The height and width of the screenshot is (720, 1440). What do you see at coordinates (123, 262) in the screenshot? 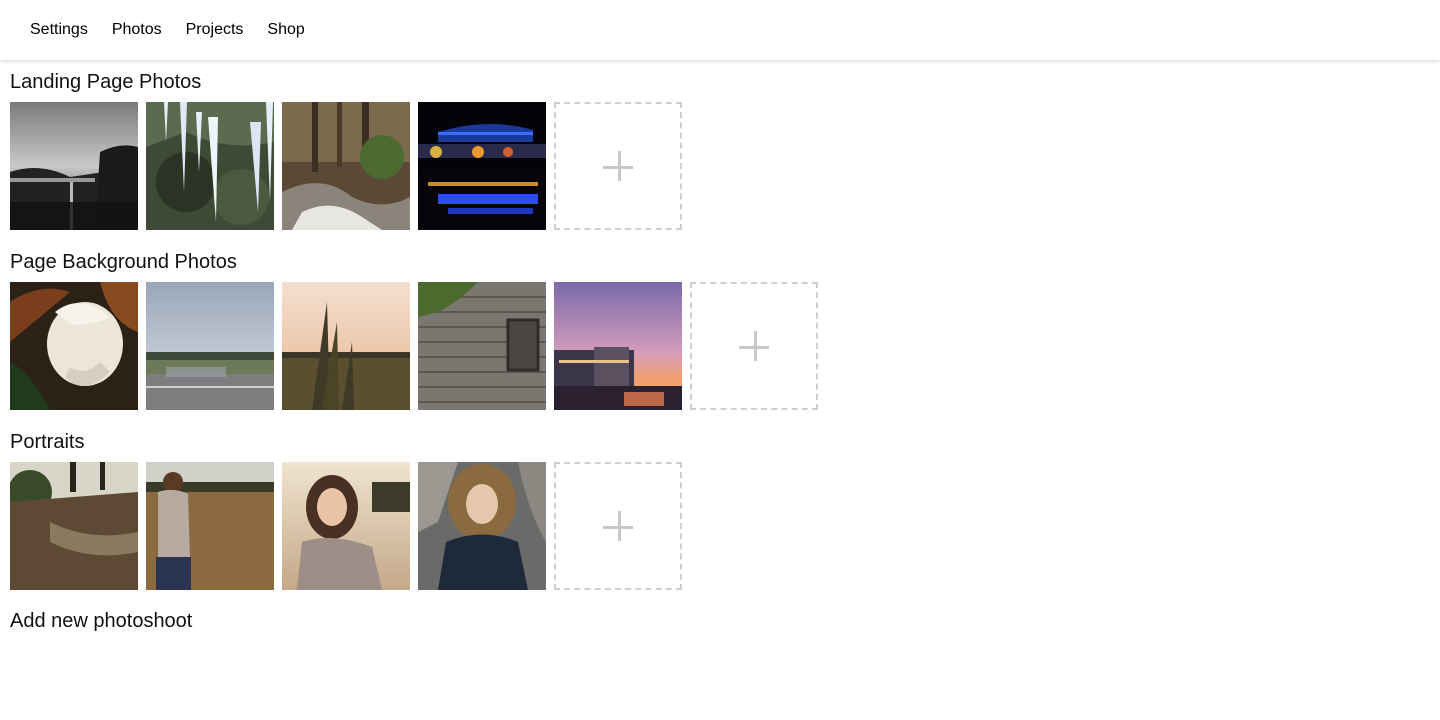
I see `section-title: Page Background Photos` at bounding box center [123, 262].